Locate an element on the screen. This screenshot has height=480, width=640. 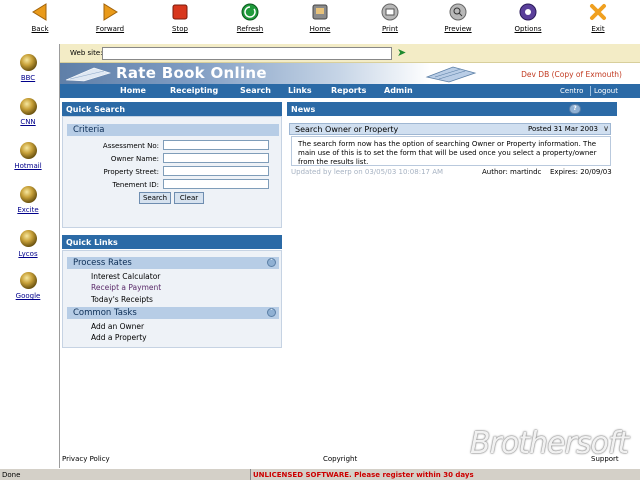
quick-search-header: Quick Search is located at coordinates (172, 109).